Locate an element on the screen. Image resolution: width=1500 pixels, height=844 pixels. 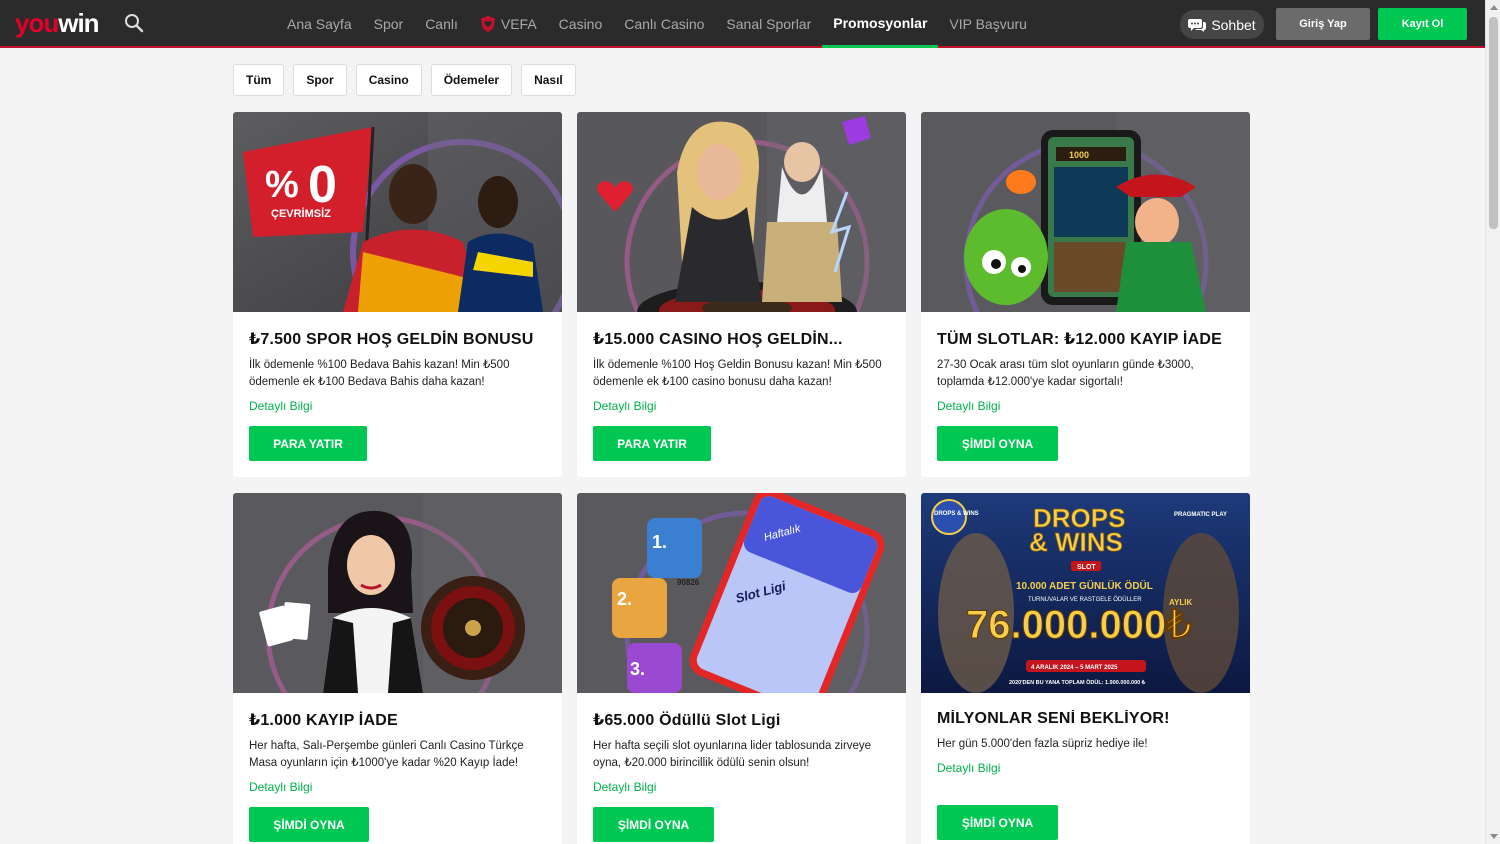
flag-word: ÇEVRİMSİZ is located at coordinates (301, 213).